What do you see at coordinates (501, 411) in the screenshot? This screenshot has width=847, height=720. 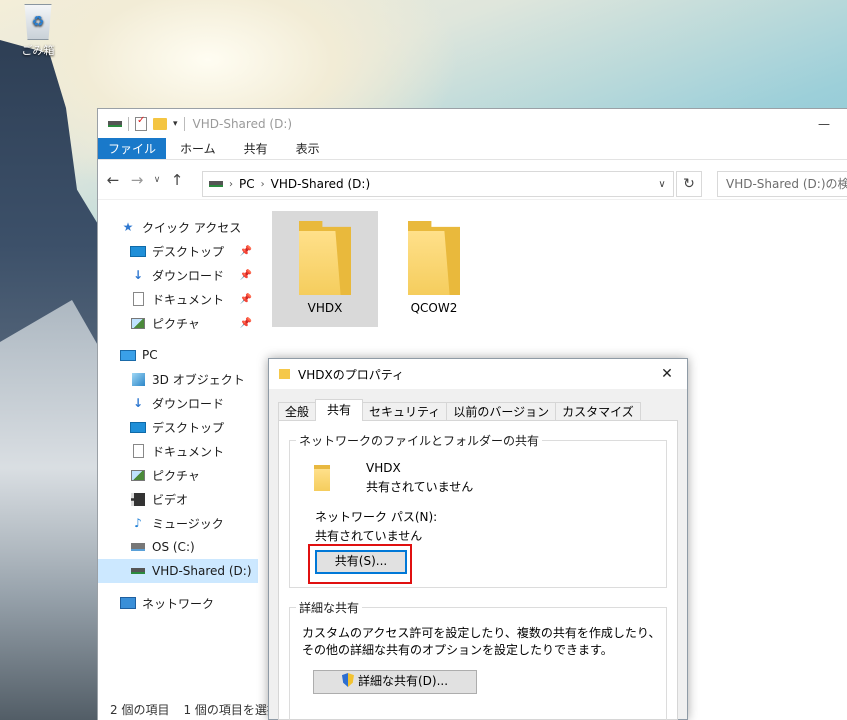 I see `tab-previous-versions: 以前のバージョン` at bounding box center [501, 411].